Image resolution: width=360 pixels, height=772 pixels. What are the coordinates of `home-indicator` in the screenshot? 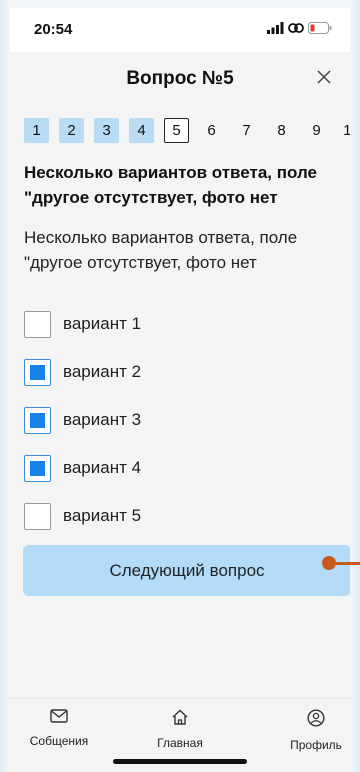 It's located at (180, 761).